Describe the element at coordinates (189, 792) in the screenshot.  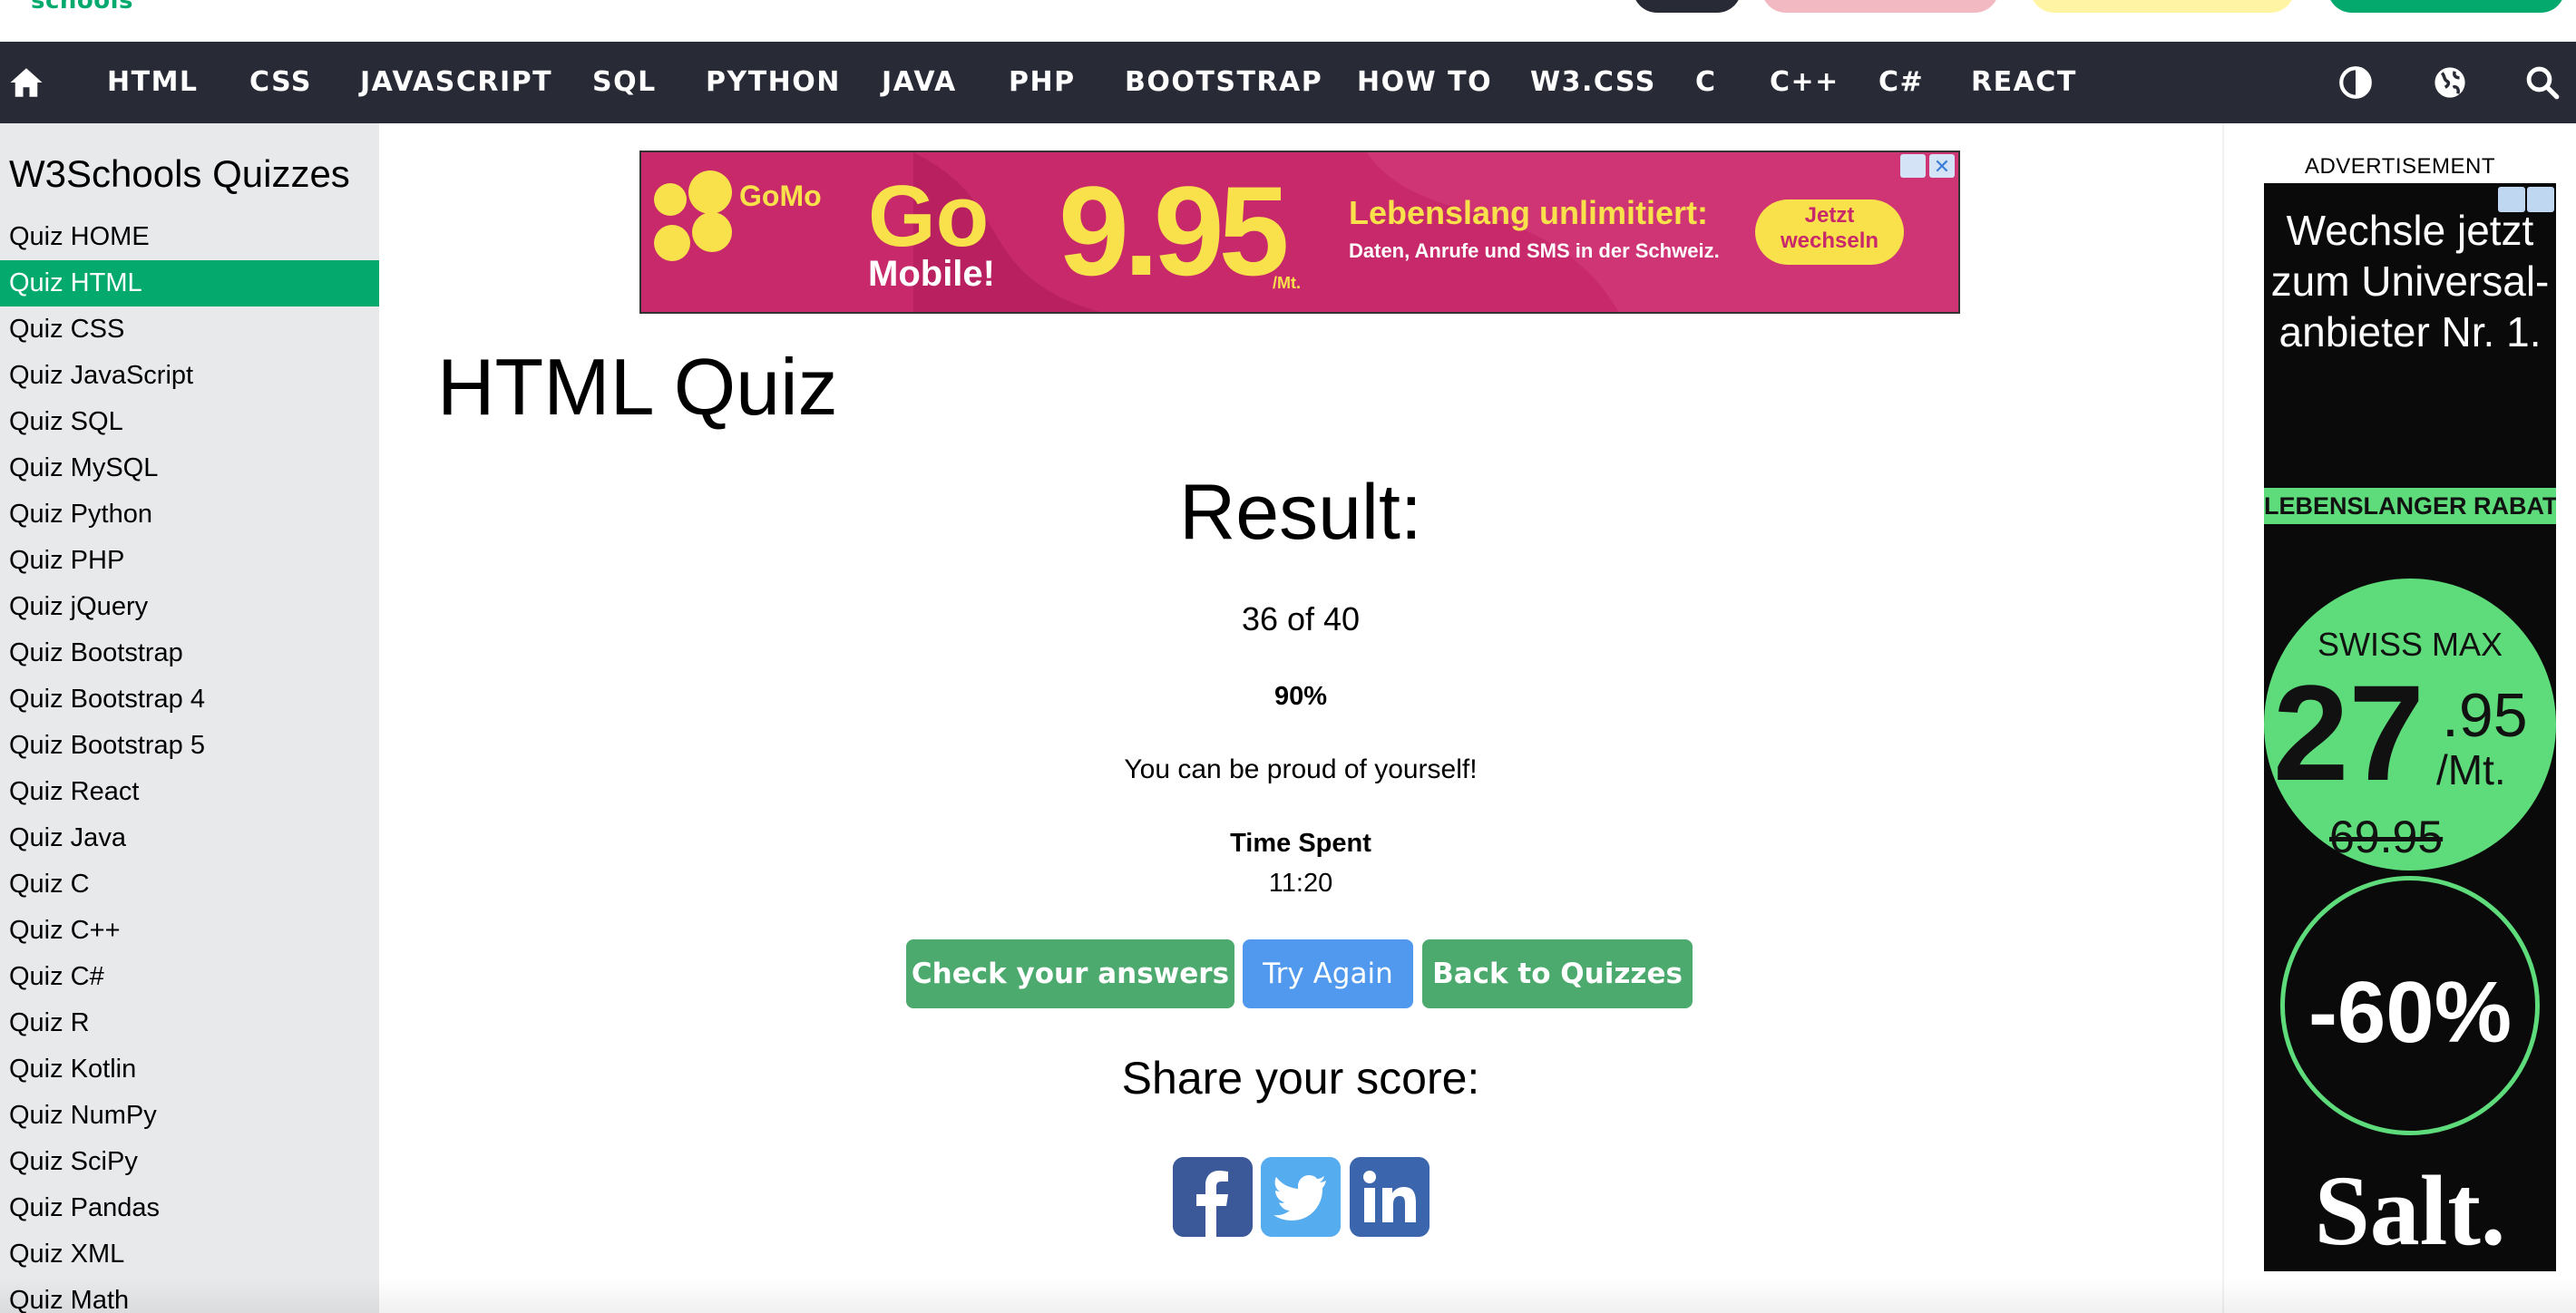
I see `sidebar-item-quiz-react: Quiz React` at that location.